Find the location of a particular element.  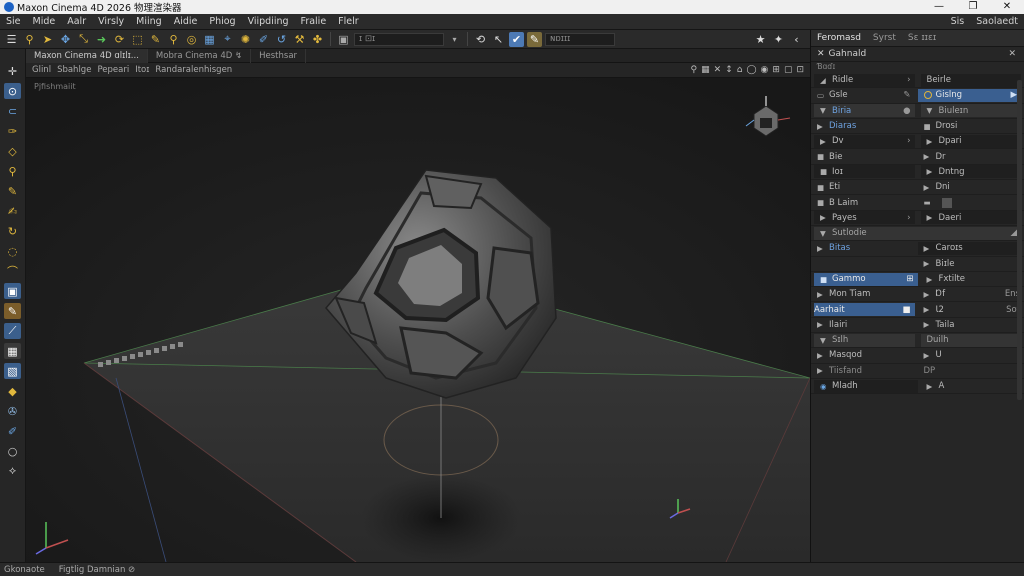

attribute-field: ■ Bie is located at coordinates (864, 156).